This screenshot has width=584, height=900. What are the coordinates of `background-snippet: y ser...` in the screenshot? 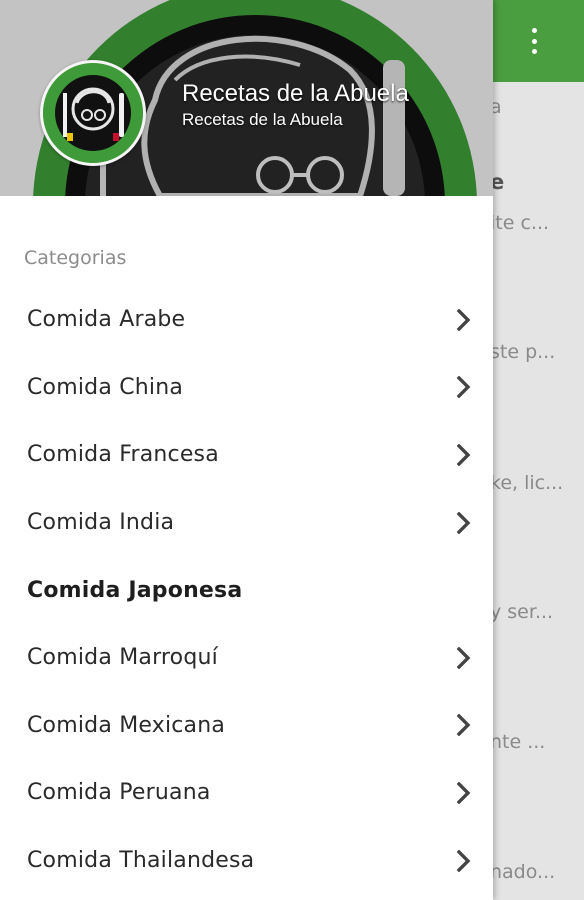 It's located at (522, 612).